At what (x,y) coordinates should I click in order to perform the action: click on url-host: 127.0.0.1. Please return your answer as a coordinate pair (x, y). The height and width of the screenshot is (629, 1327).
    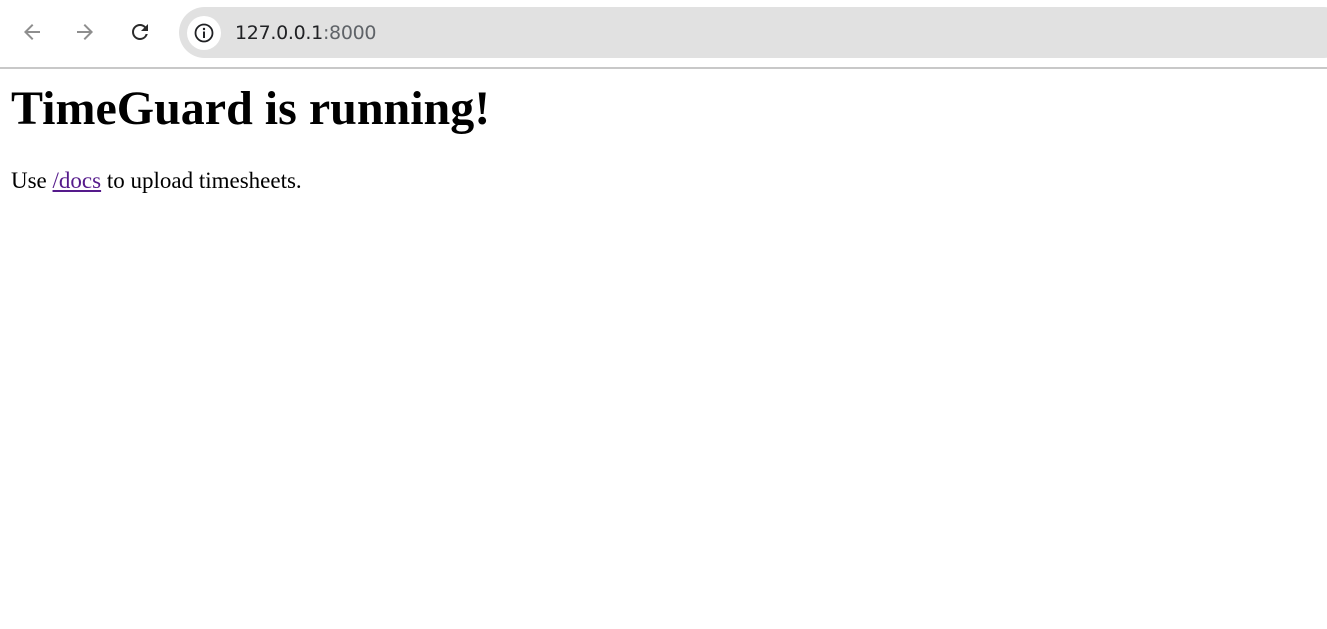
    Looking at the image, I should click on (279, 33).